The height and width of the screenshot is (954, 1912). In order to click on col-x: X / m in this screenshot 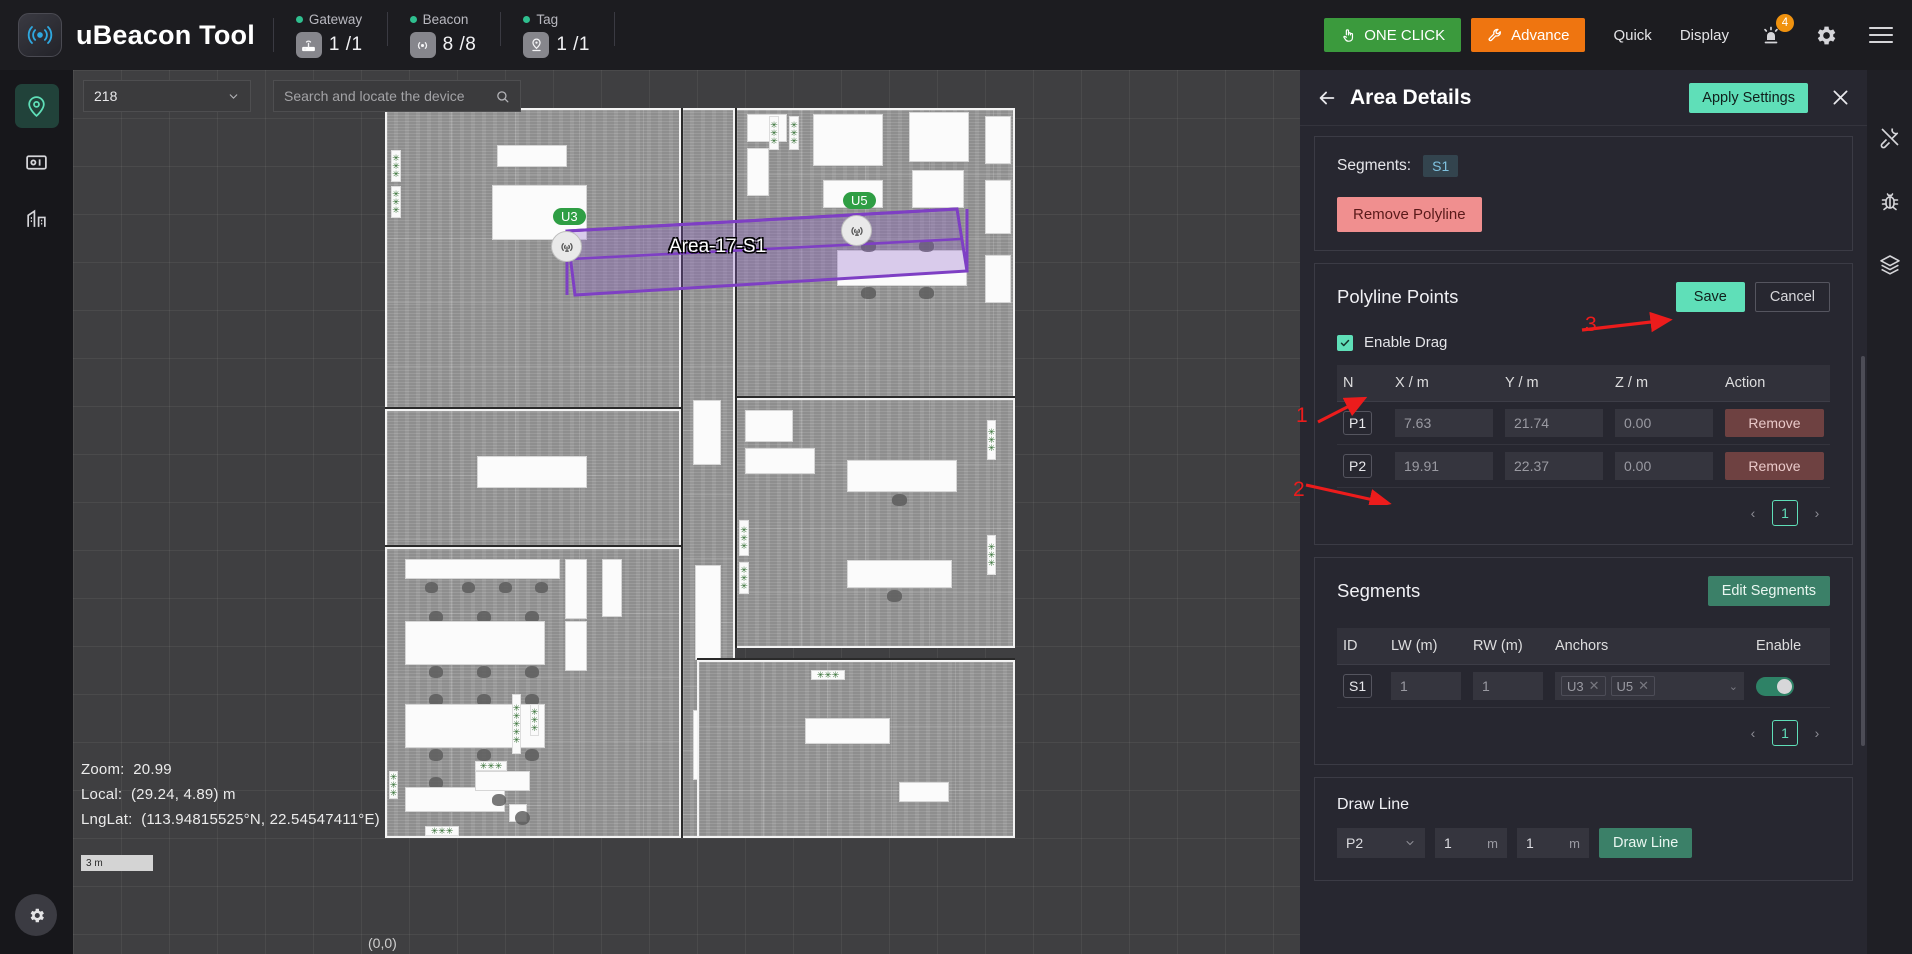, I will do `click(1444, 383)`.